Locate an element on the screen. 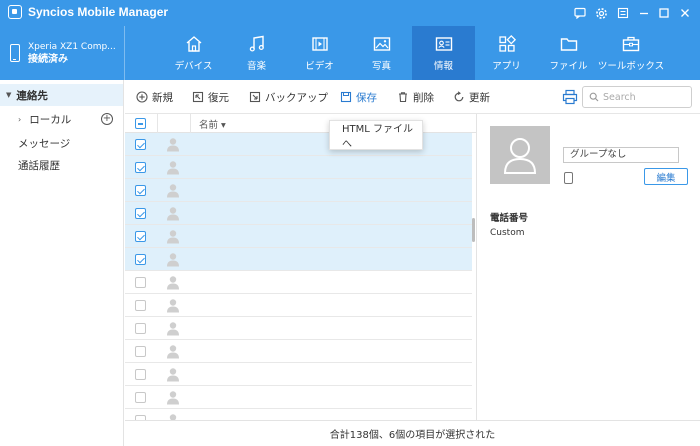  sidebar-item-call-log: 通話履歴 is located at coordinates (61, 165).